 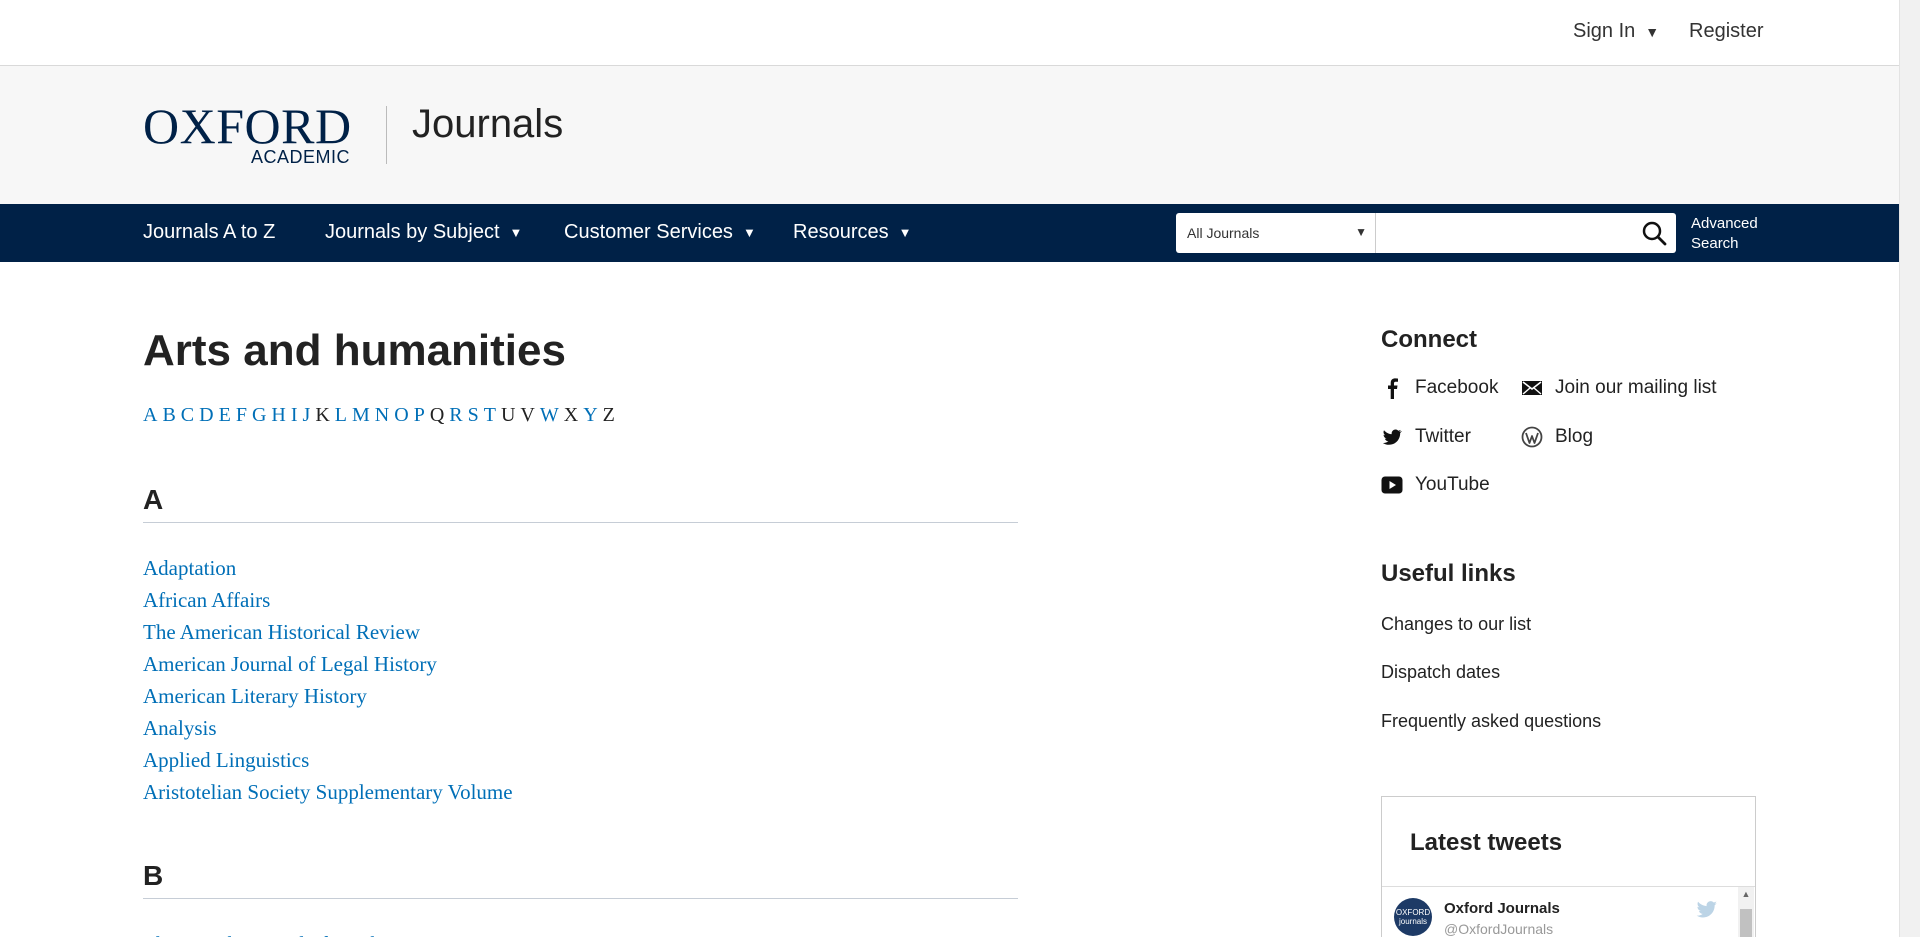 I want to click on alphabet-letter-x: X, so click(x=571, y=415).